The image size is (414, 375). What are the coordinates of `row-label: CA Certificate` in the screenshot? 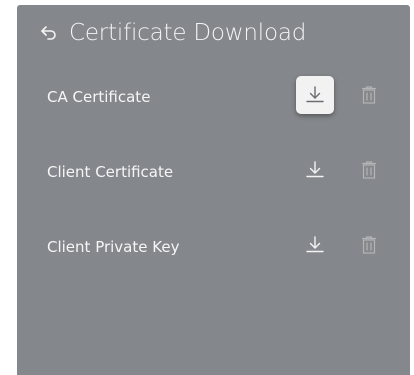 It's located at (99, 97).